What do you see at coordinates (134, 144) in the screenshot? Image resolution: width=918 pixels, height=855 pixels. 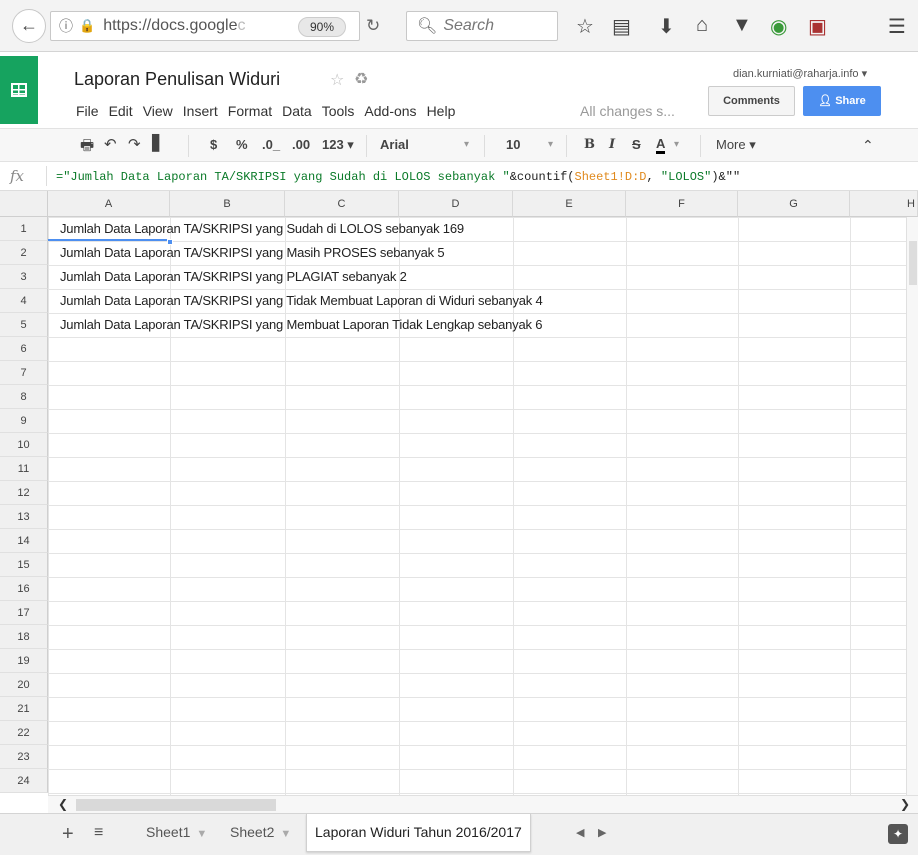 I see `redo-icon: ↷` at bounding box center [134, 144].